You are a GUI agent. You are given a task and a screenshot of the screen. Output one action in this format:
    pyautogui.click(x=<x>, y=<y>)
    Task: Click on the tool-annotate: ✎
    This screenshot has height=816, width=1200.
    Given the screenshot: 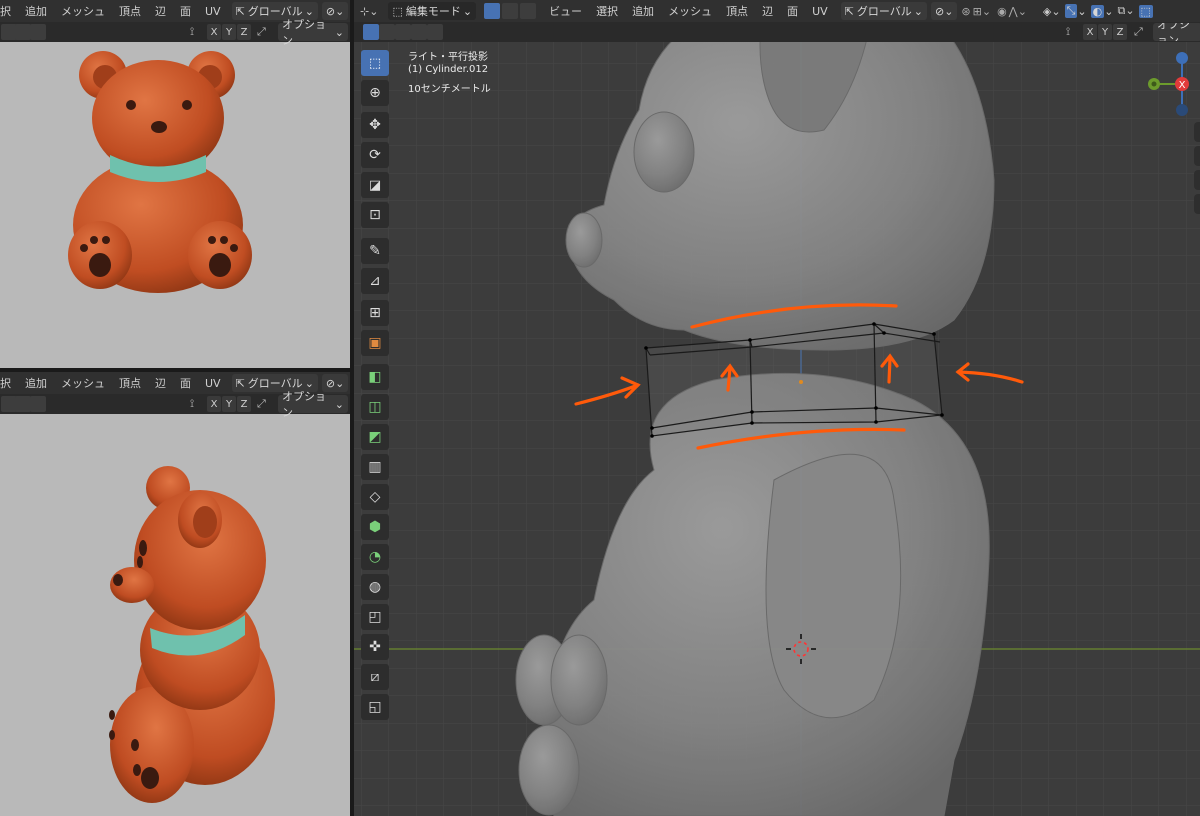 What is the action you would take?
    pyautogui.click(x=375, y=251)
    